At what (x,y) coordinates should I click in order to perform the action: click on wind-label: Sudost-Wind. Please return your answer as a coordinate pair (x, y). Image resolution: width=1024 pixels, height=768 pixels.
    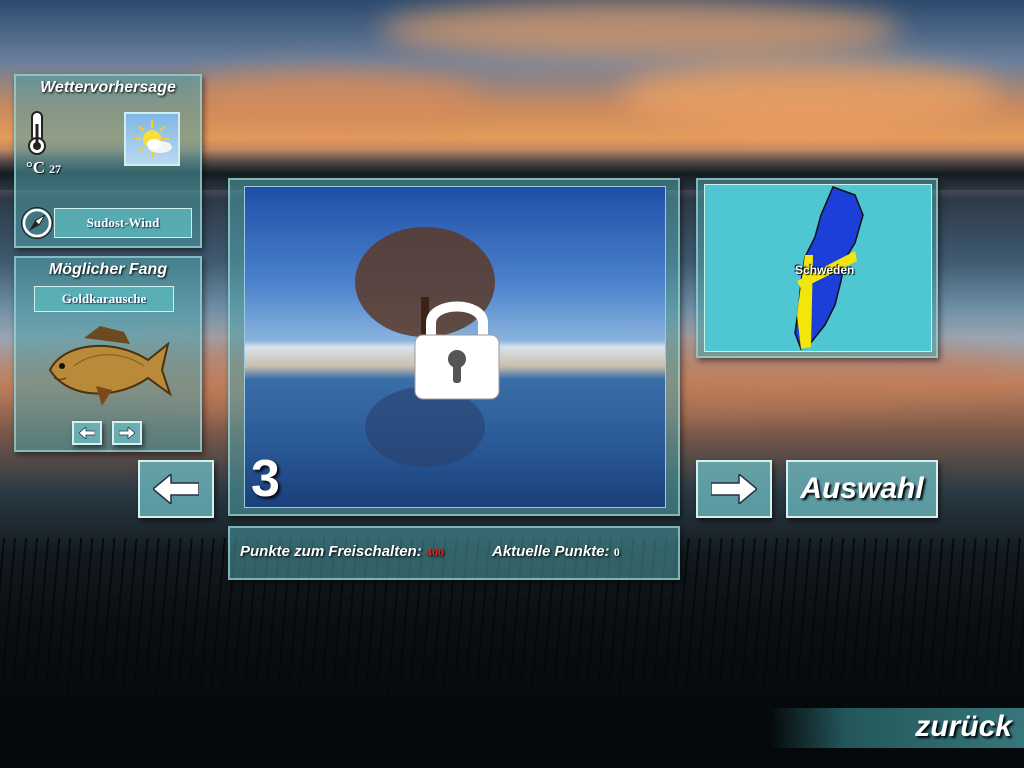
    Looking at the image, I should click on (123, 223).